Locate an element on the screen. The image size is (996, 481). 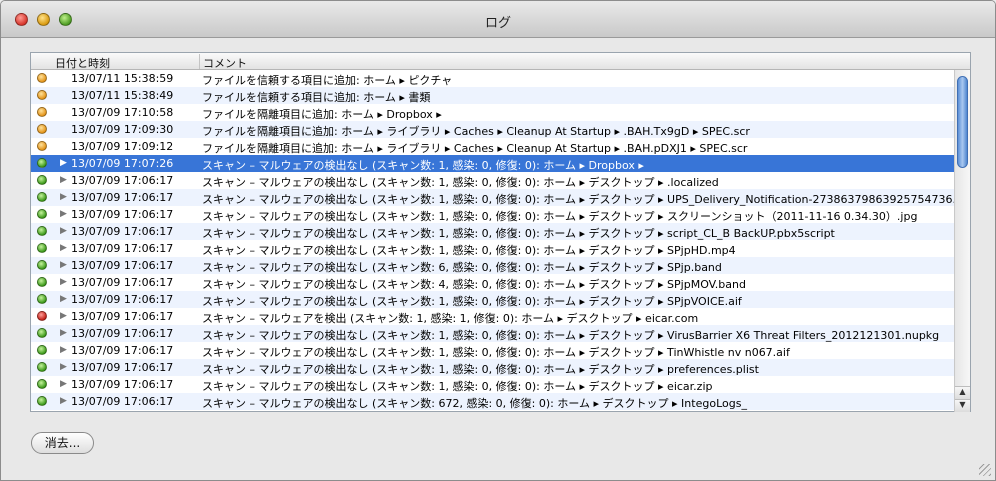
red-status-icon is located at coordinates (42, 316).